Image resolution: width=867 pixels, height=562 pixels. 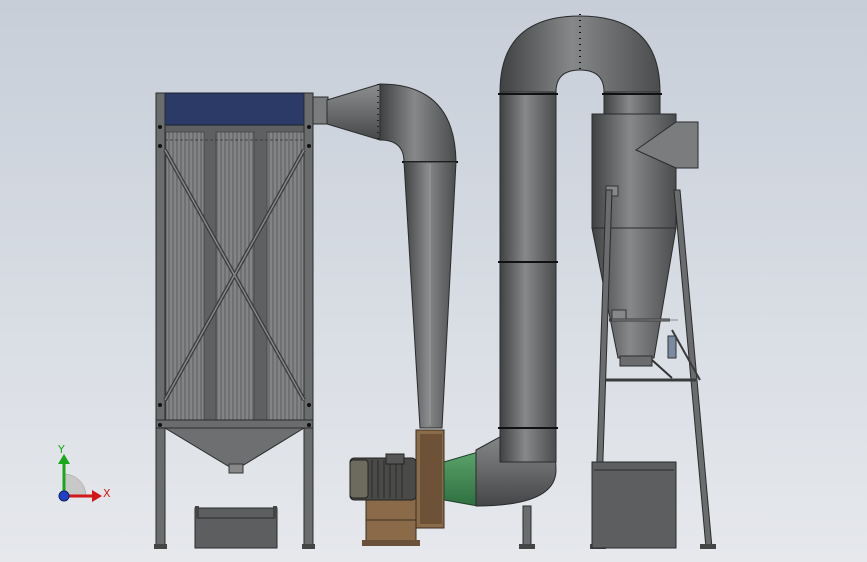 What do you see at coordinates (236, 527) in the screenshot?
I see `filter-collection-bin` at bounding box center [236, 527].